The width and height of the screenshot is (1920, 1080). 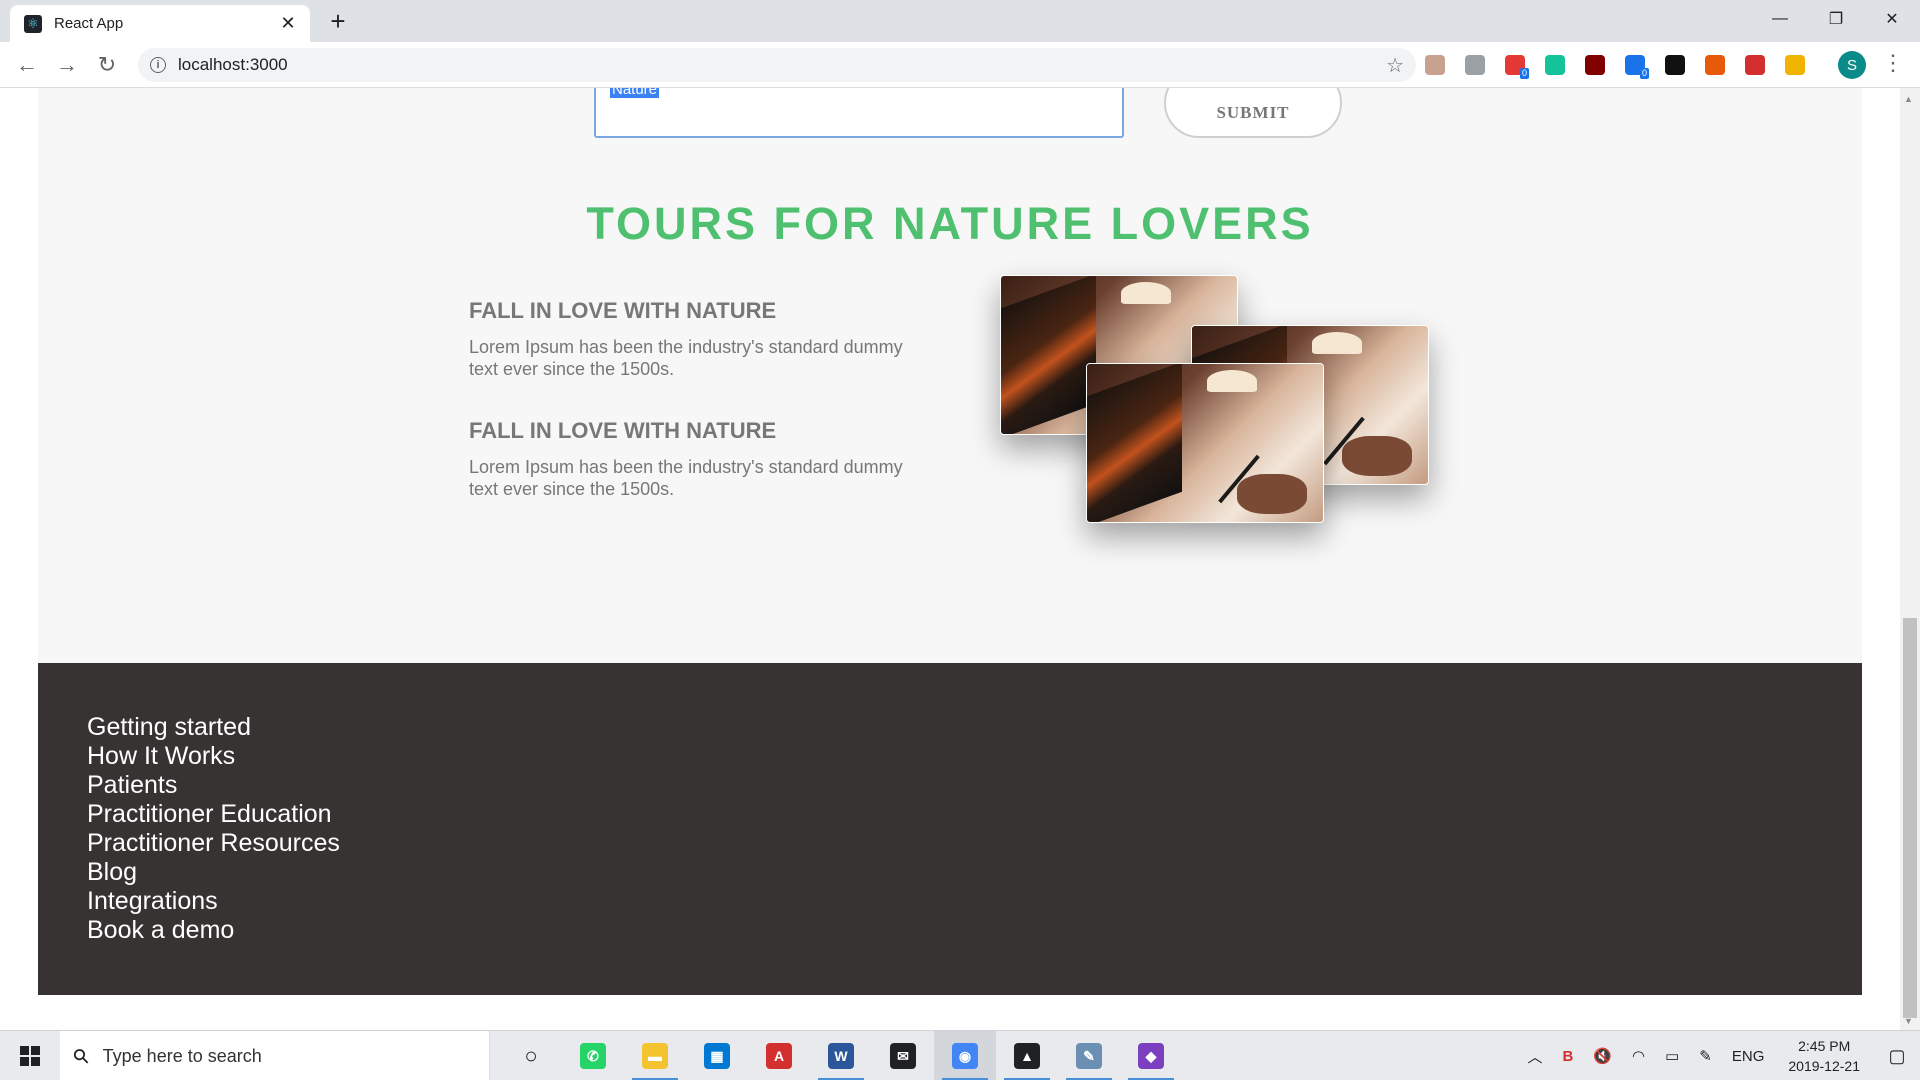 I want to click on pdf-ext-icon, so click(x=1435, y=65).